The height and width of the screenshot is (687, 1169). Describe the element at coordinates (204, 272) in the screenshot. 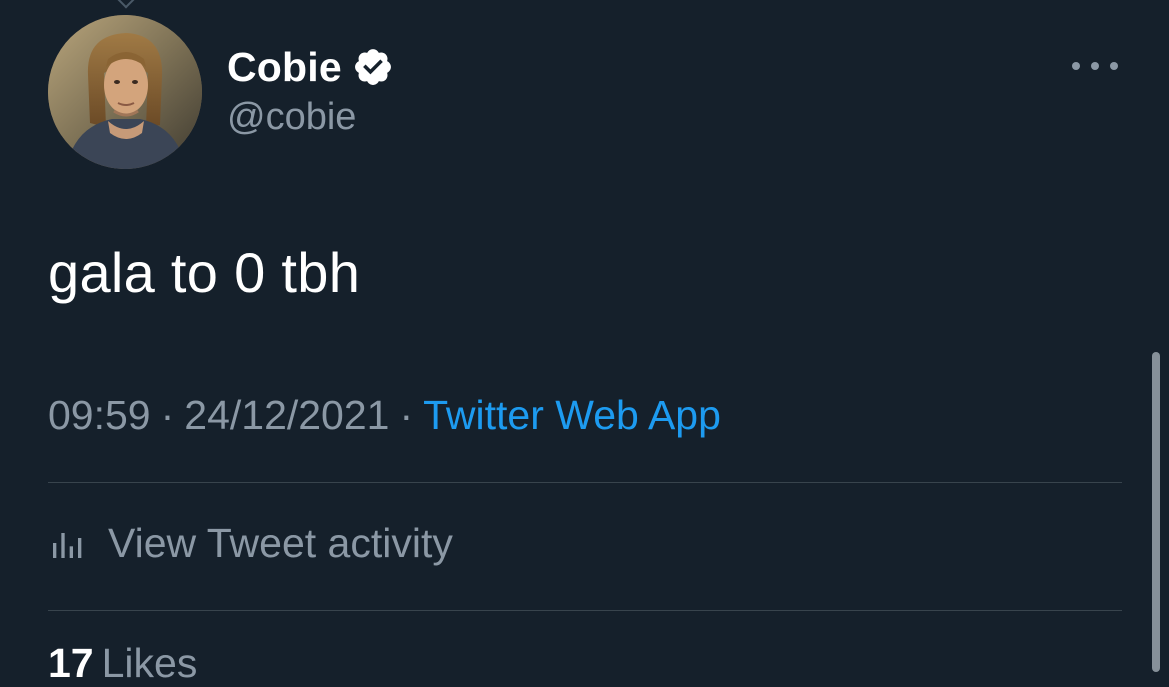

I see `tweet-text: gala to 0 tbh` at that location.